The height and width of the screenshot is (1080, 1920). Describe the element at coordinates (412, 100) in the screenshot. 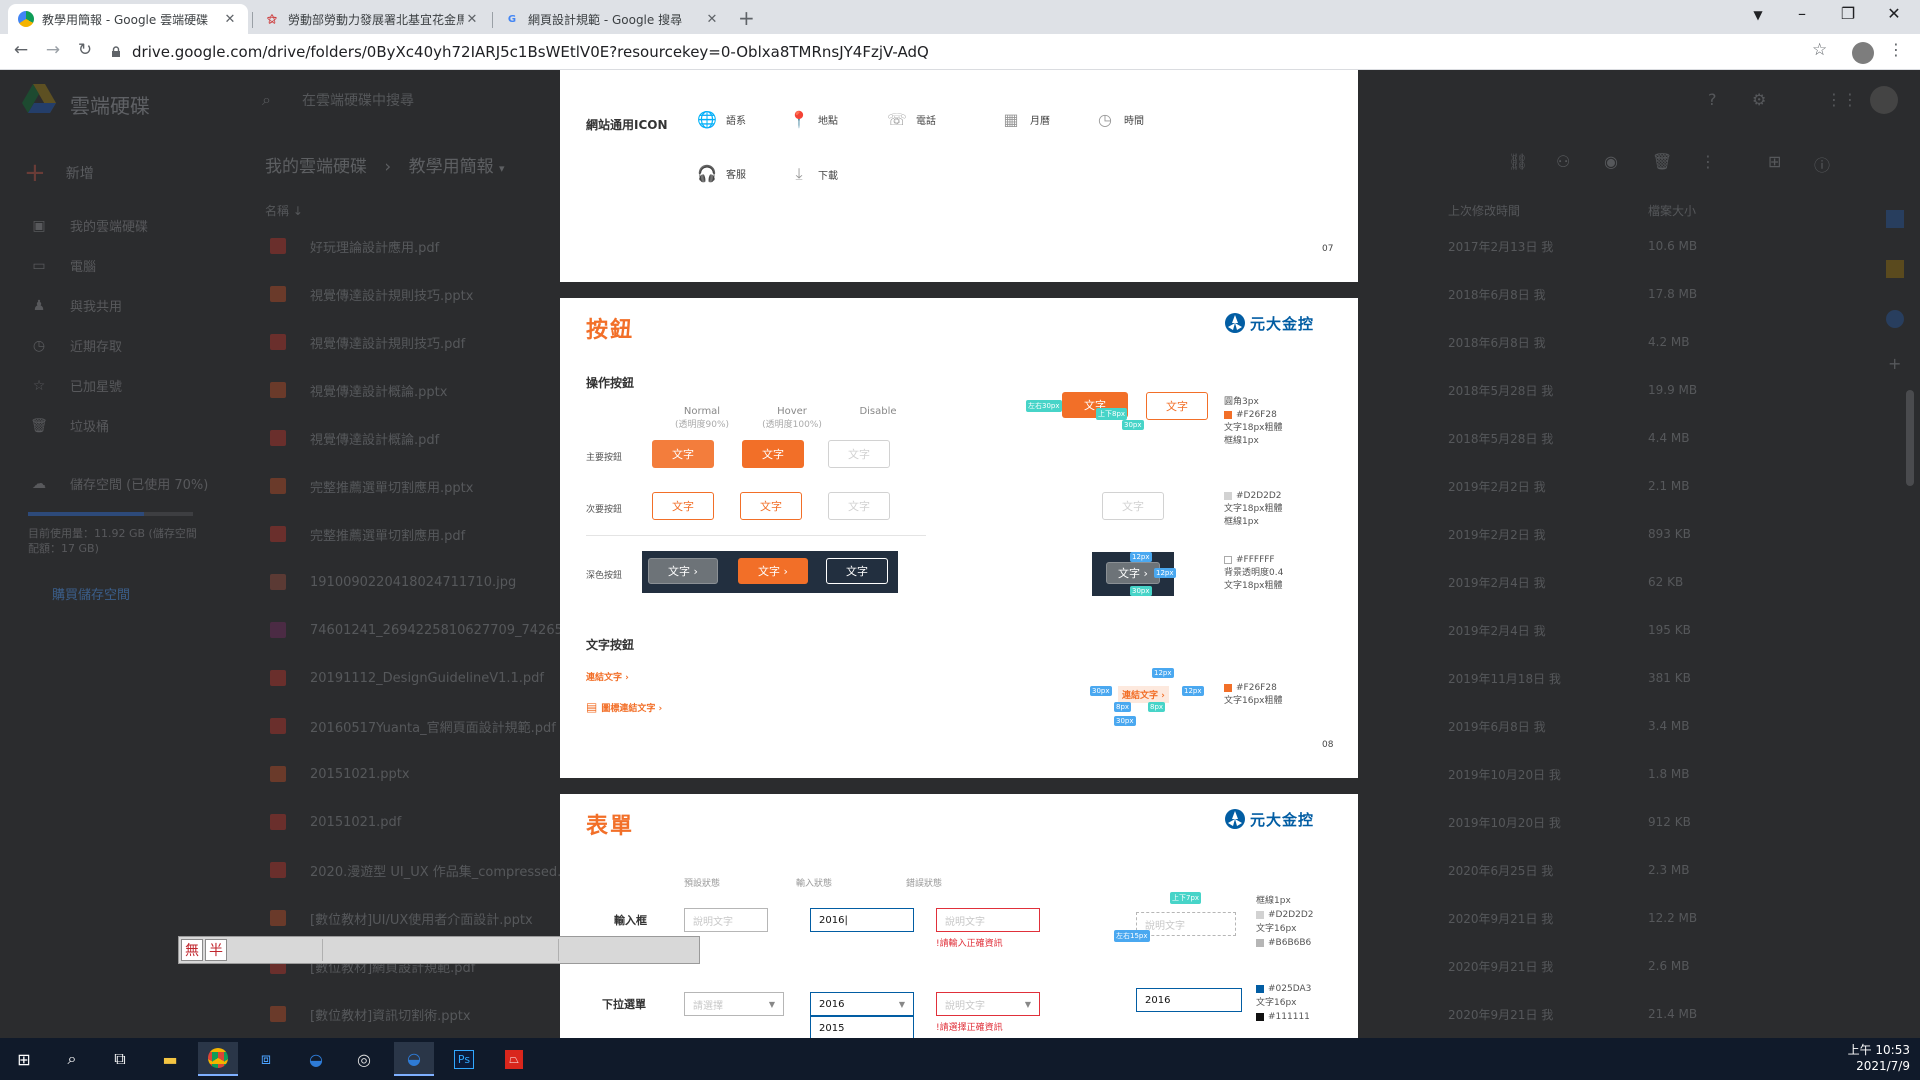

I see `drive-search-input: ⌕ 在雲端硬碟中搜尋` at that location.